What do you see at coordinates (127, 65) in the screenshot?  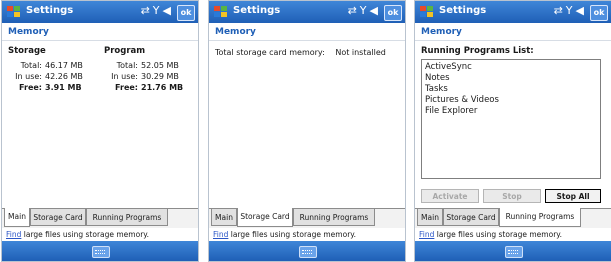 I see `program-total-label: Total:` at bounding box center [127, 65].